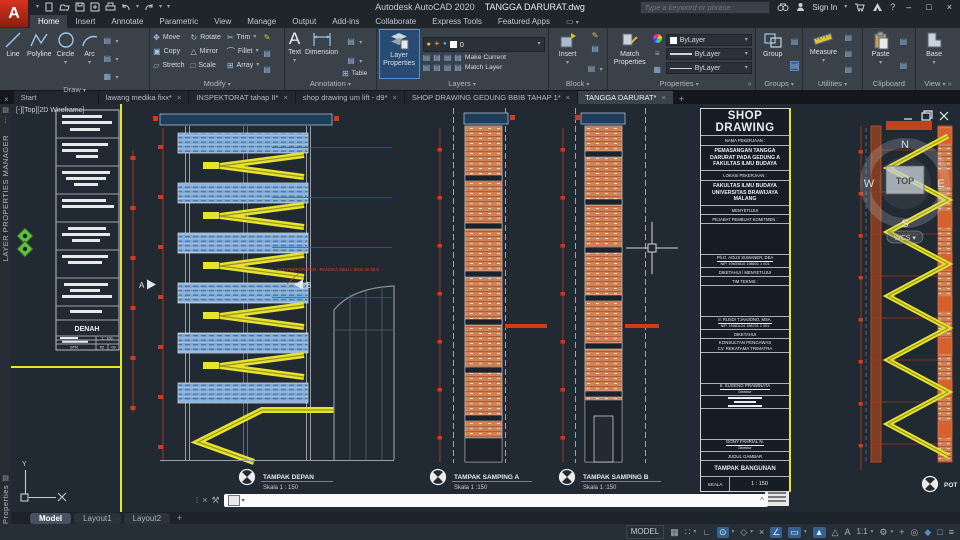 The height and width of the screenshot is (540, 960). Describe the element at coordinates (926, 115) in the screenshot. I see `viewport-window-controls` at that location.